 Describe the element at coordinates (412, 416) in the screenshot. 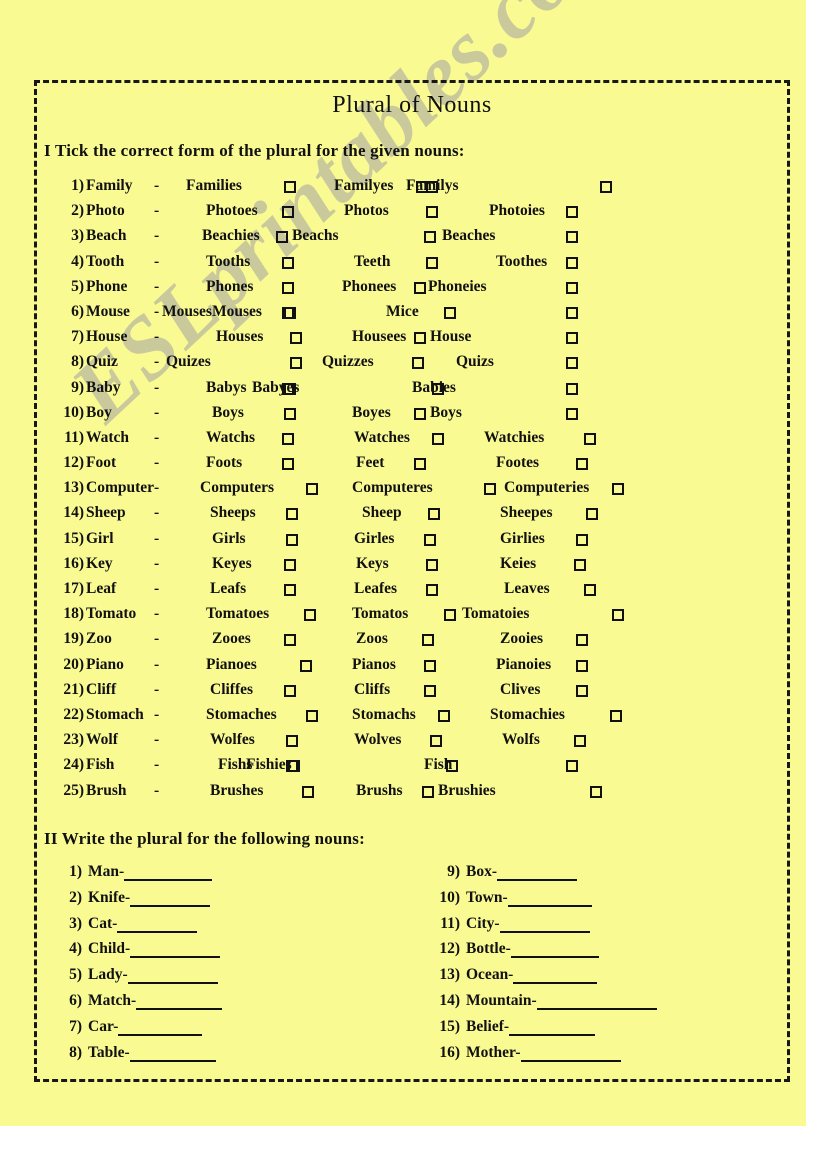

I see `exercise-1-row: 10) Boy - Boys Boyes Boys` at that location.